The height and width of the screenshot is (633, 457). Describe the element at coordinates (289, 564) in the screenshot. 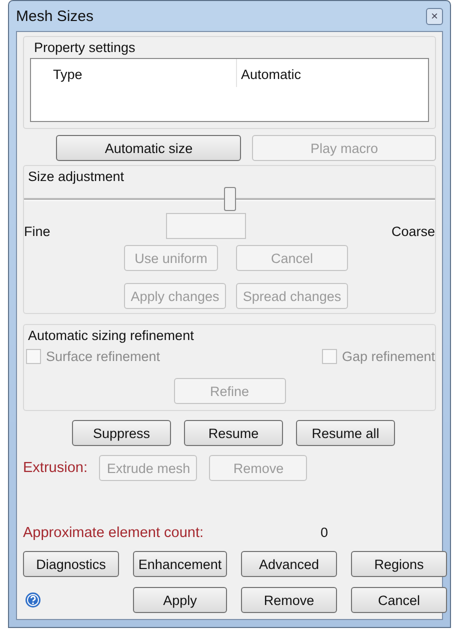

I see `action-button: Advanced` at that location.